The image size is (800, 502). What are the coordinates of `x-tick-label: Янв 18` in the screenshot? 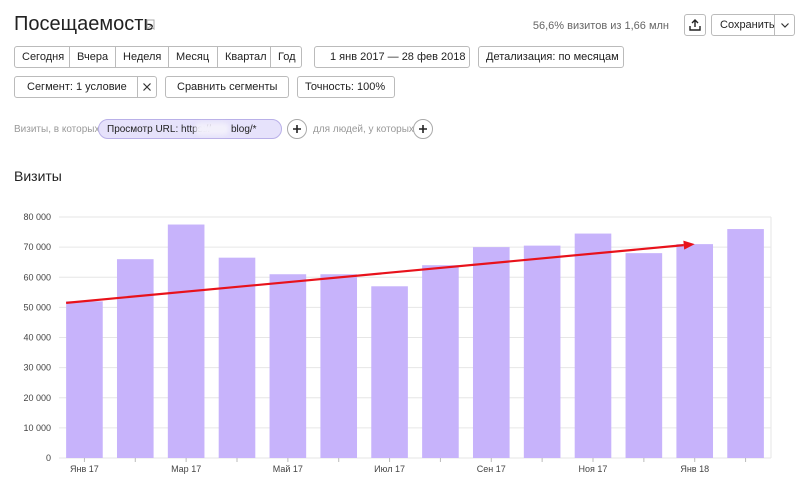 It's located at (694, 469).